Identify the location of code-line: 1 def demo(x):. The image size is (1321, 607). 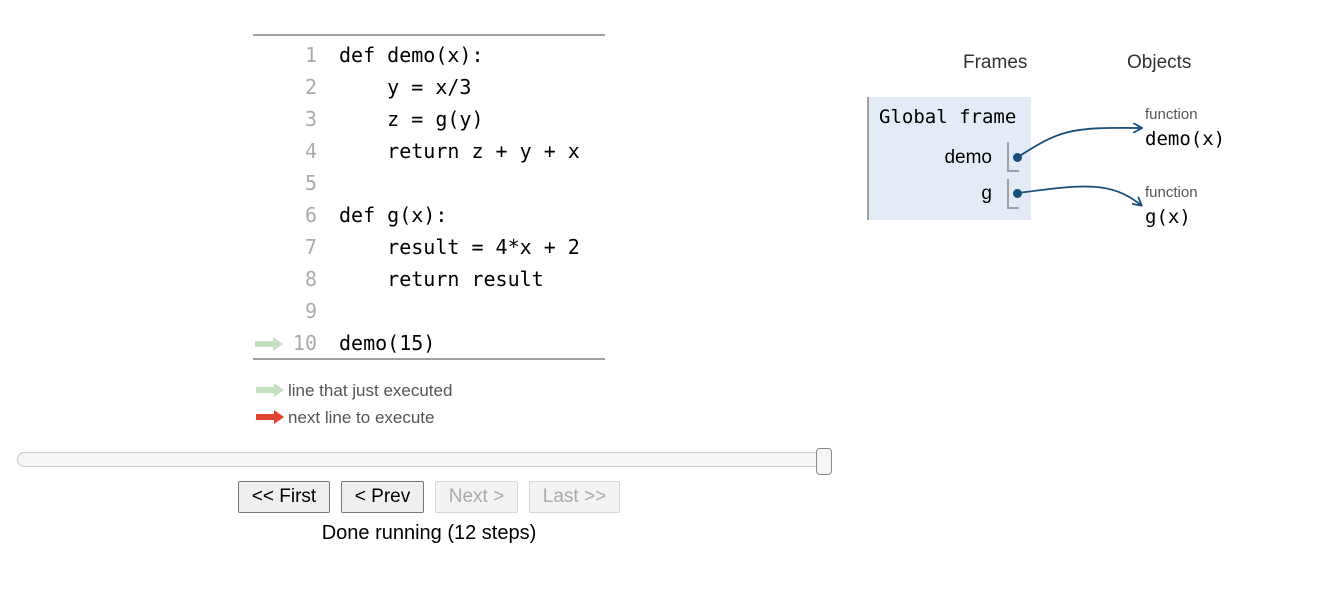
(429, 55).